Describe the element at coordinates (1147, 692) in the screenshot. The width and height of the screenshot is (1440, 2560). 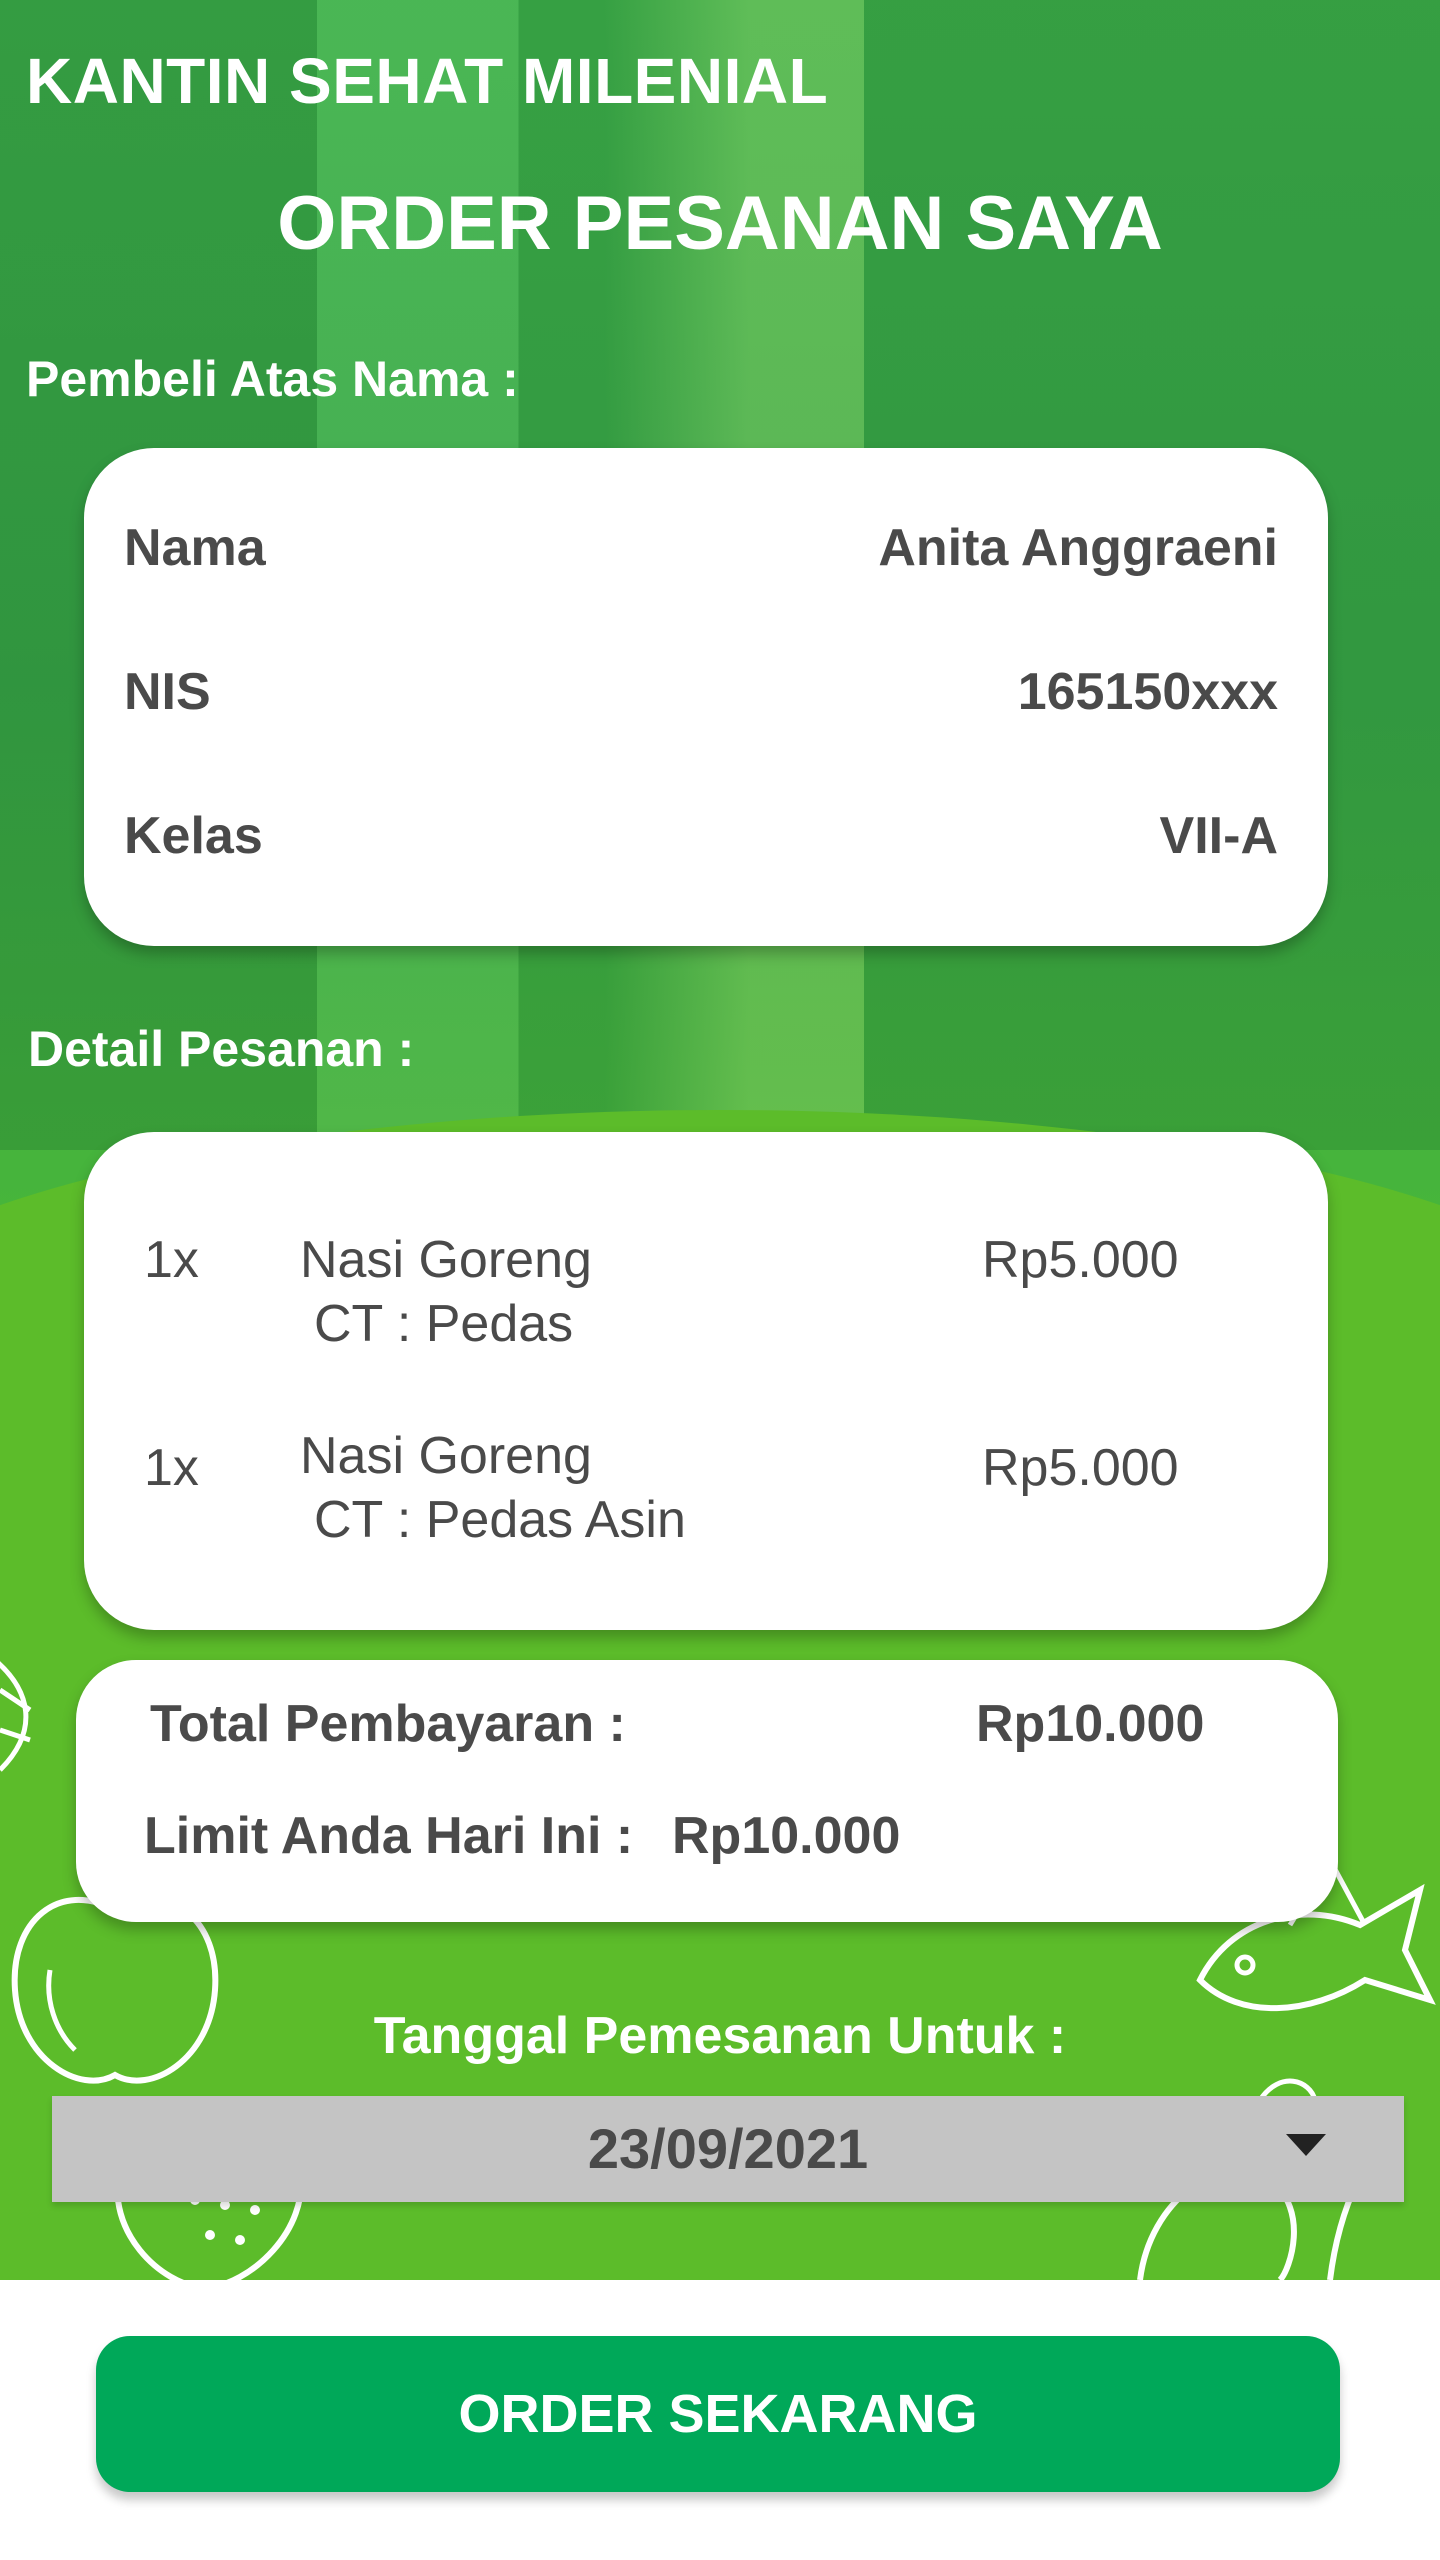
I see `buyer-nis-value: 165150xxx` at that location.